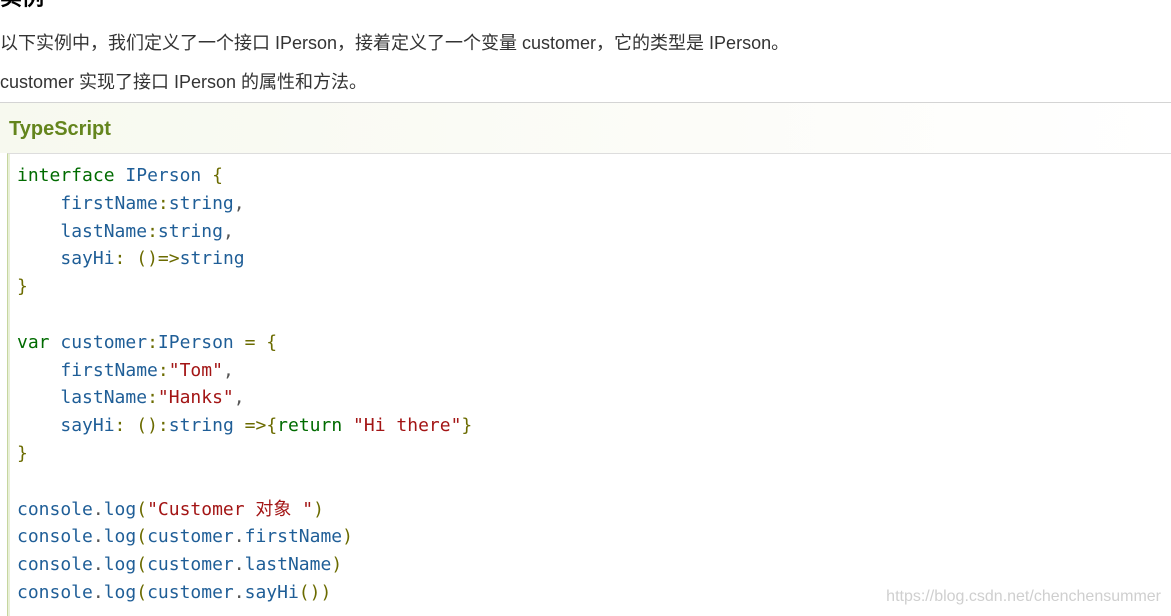 The image size is (1171, 616). I want to click on example-header: TypeScript, so click(585, 128).